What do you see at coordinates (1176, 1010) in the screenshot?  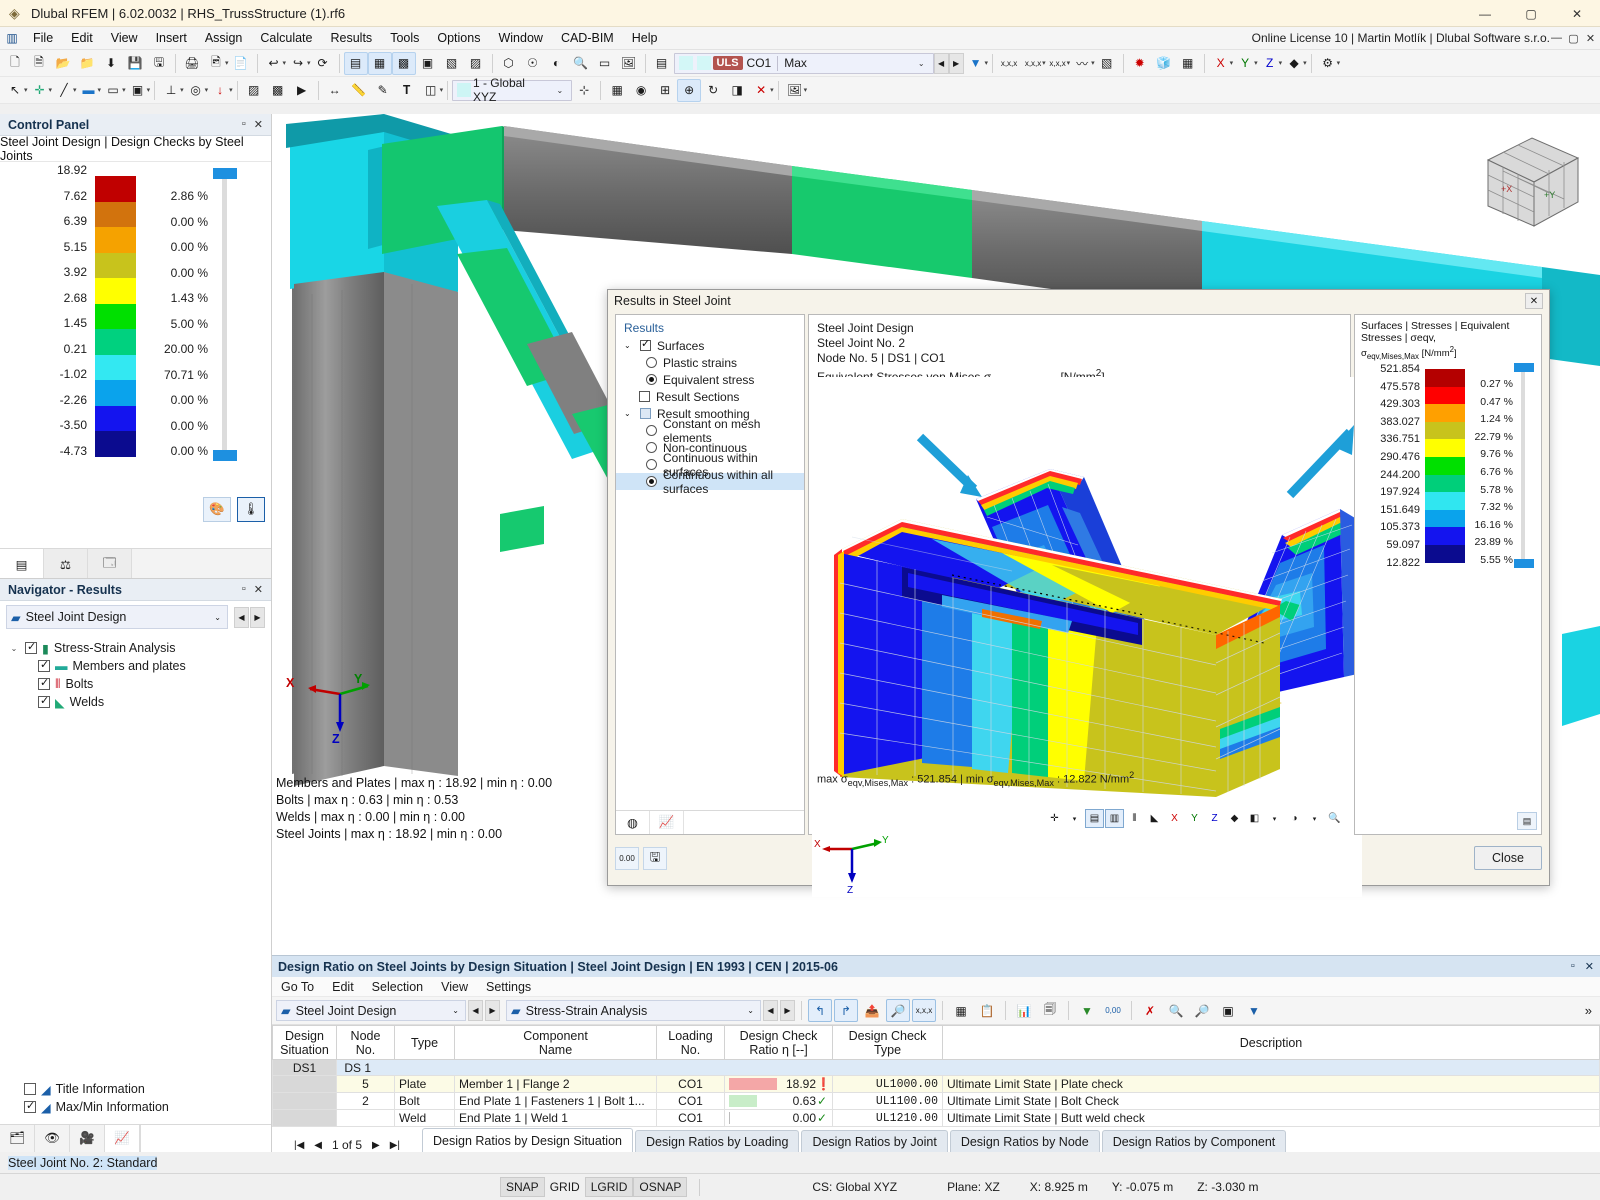 I see `table-find-icon: 🔍` at bounding box center [1176, 1010].